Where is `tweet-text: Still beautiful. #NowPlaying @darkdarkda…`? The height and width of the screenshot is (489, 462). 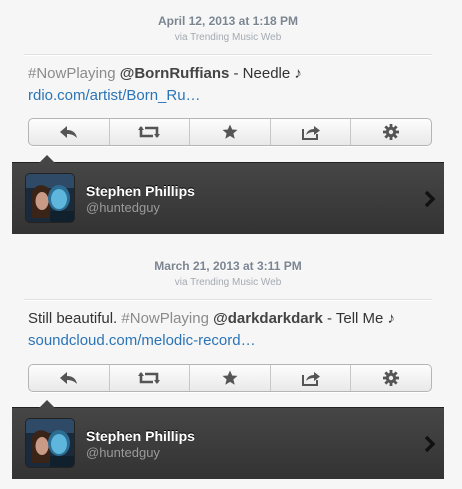
tweet-text: Still beautiful. #NowPlaying @darkdarkda… is located at coordinates (228, 330).